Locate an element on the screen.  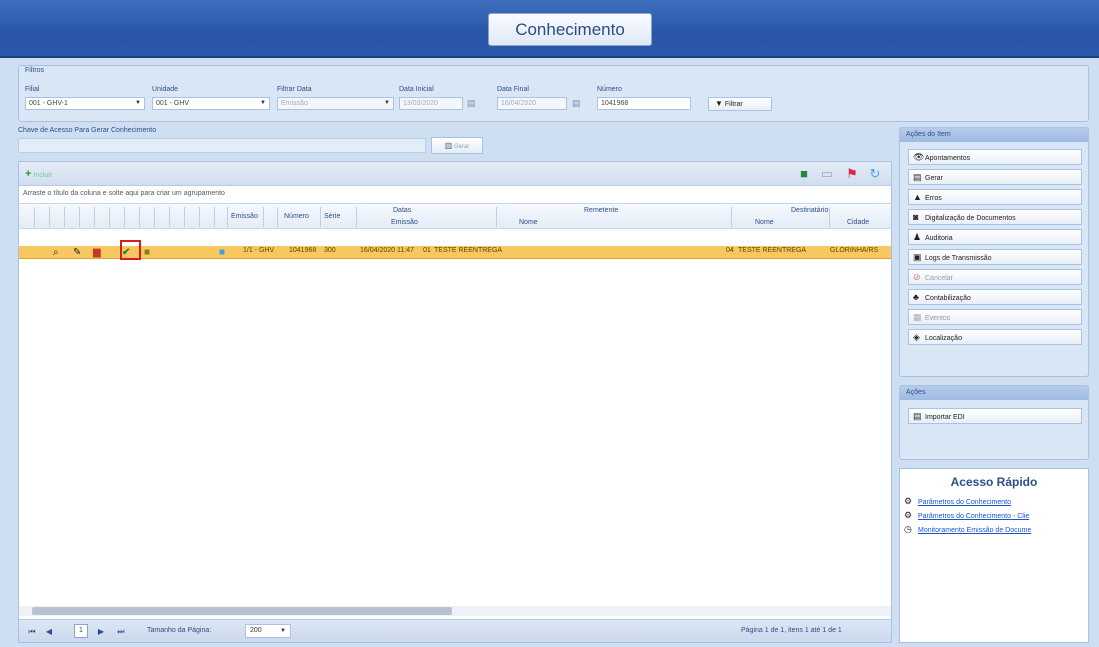
acoes-panel: Ações ▤ Importar EDI is located at coordinates (994, 422).